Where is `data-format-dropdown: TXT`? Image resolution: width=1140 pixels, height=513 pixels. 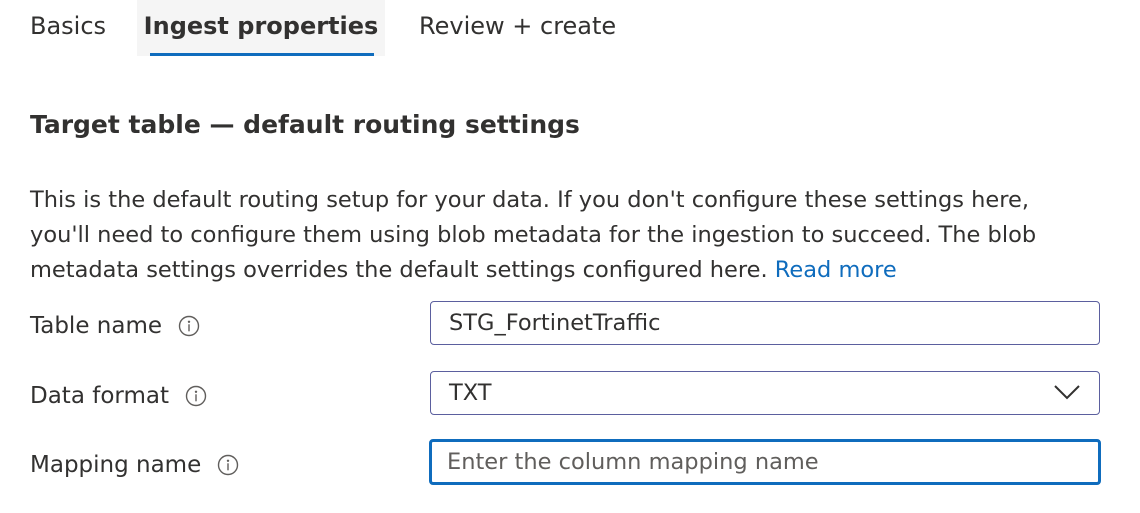
data-format-dropdown: TXT is located at coordinates (765, 393).